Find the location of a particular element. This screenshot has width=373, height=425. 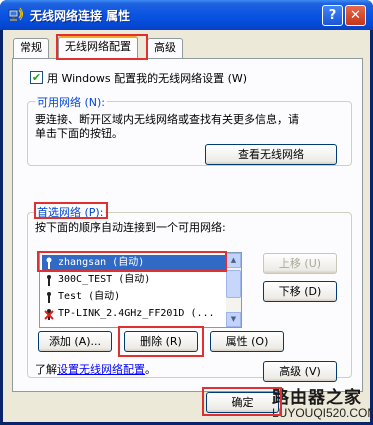

site-watermark: 路由器之家 LUYOUQI520.COM is located at coordinates (320, 402).